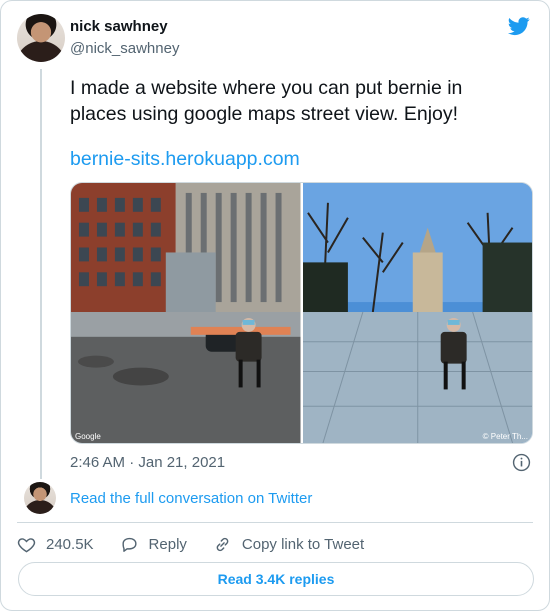 This screenshot has height=611, width=550. Describe the element at coordinates (124, 48) in the screenshot. I see `author-handle: @nick_sawhney` at that location.